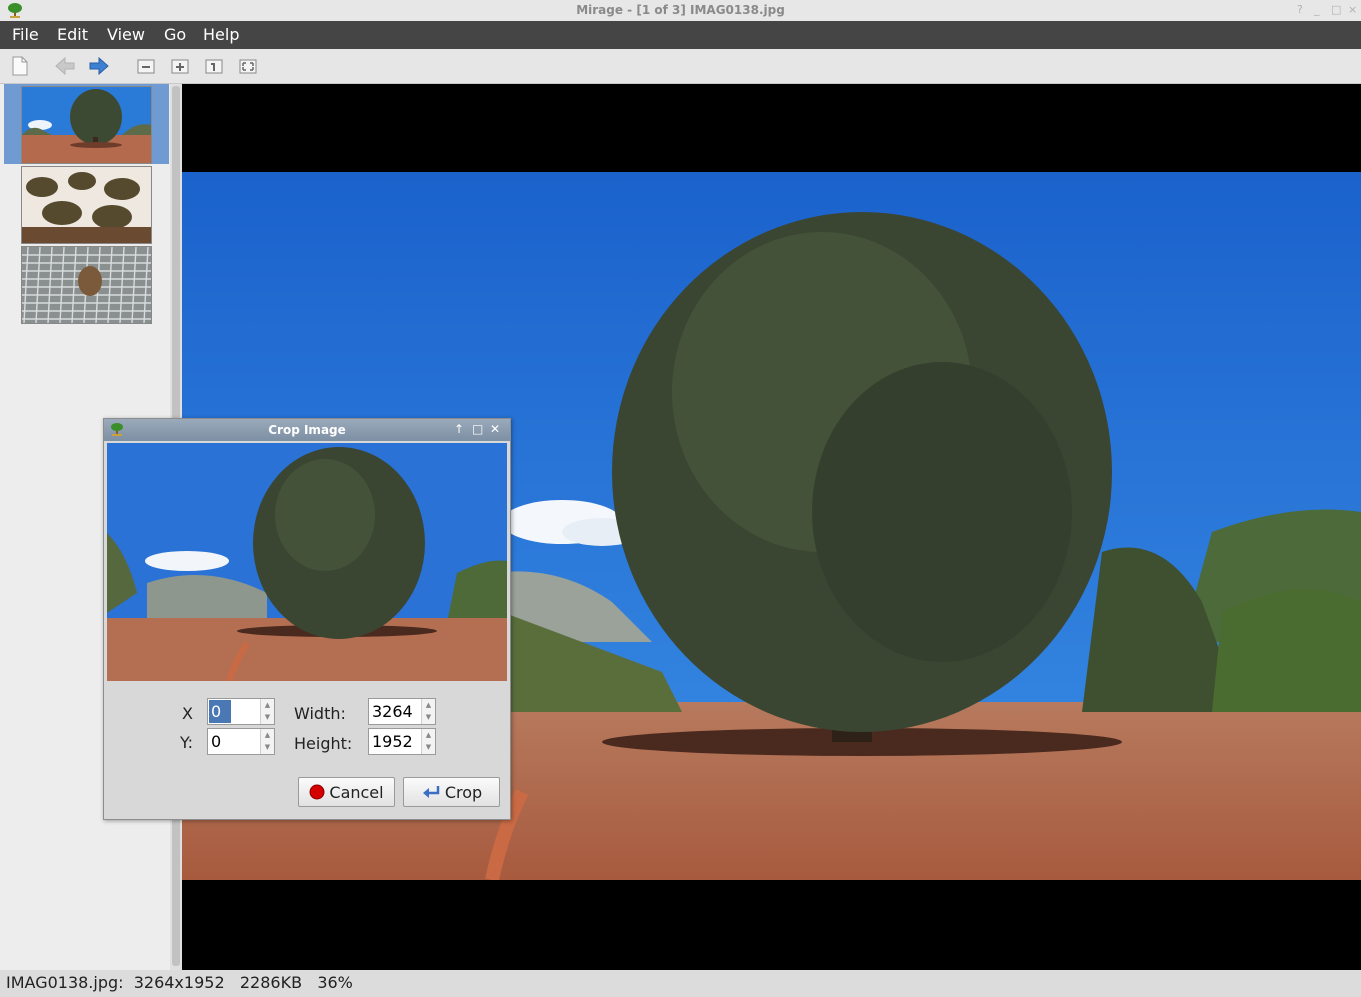 Image resolution: width=1361 pixels, height=997 pixels. I want to click on branches-thumbnail-image, so click(86, 205).